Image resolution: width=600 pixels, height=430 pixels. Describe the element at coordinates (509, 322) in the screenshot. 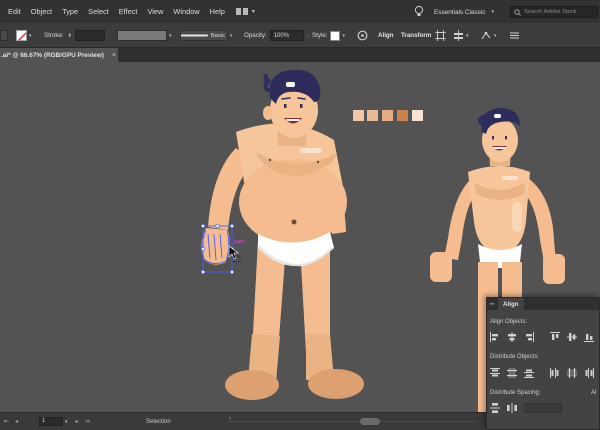

I see `align-objects-label: Align Objects:` at that location.